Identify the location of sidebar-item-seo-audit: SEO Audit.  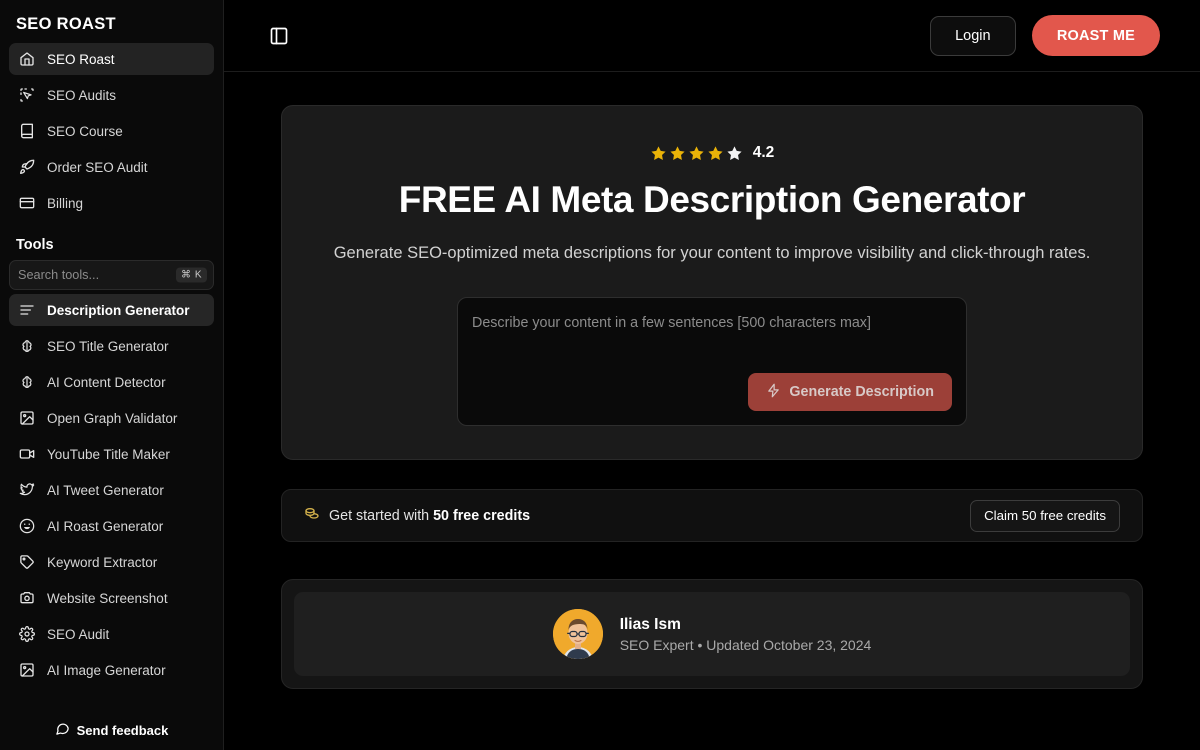
(111, 634).